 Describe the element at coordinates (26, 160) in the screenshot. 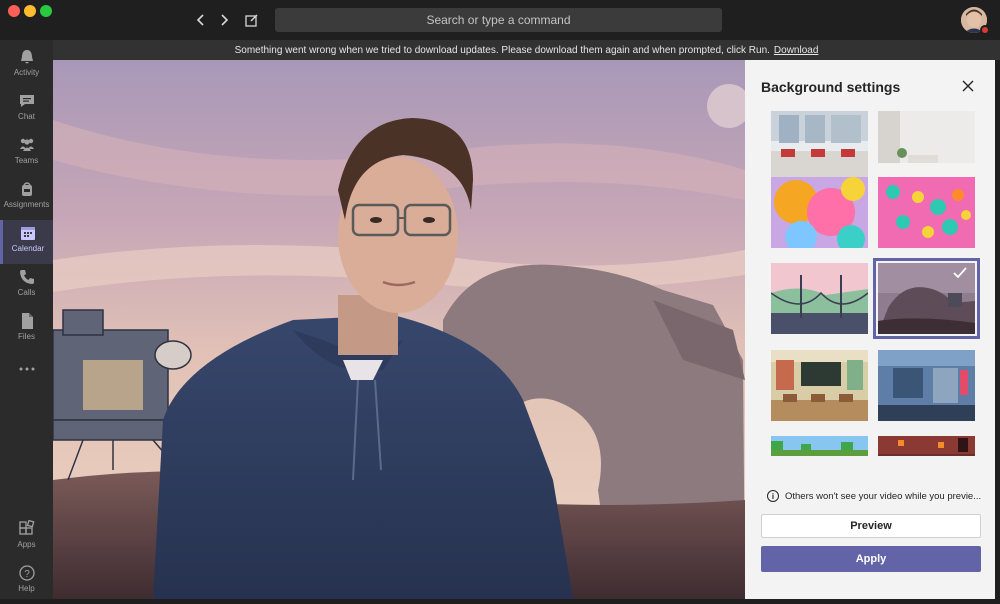

I see `rail-item-label: Teams` at that location.